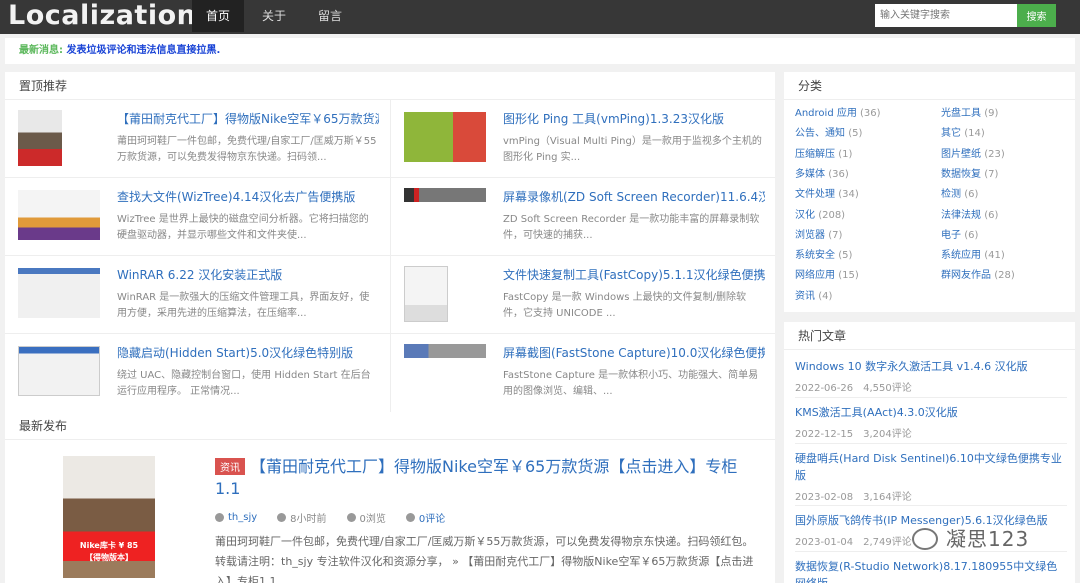  What do you see at coordinates (274, 16) in the screenshot?
I see `nav-about: 关于` at bounding box center [274, 16].